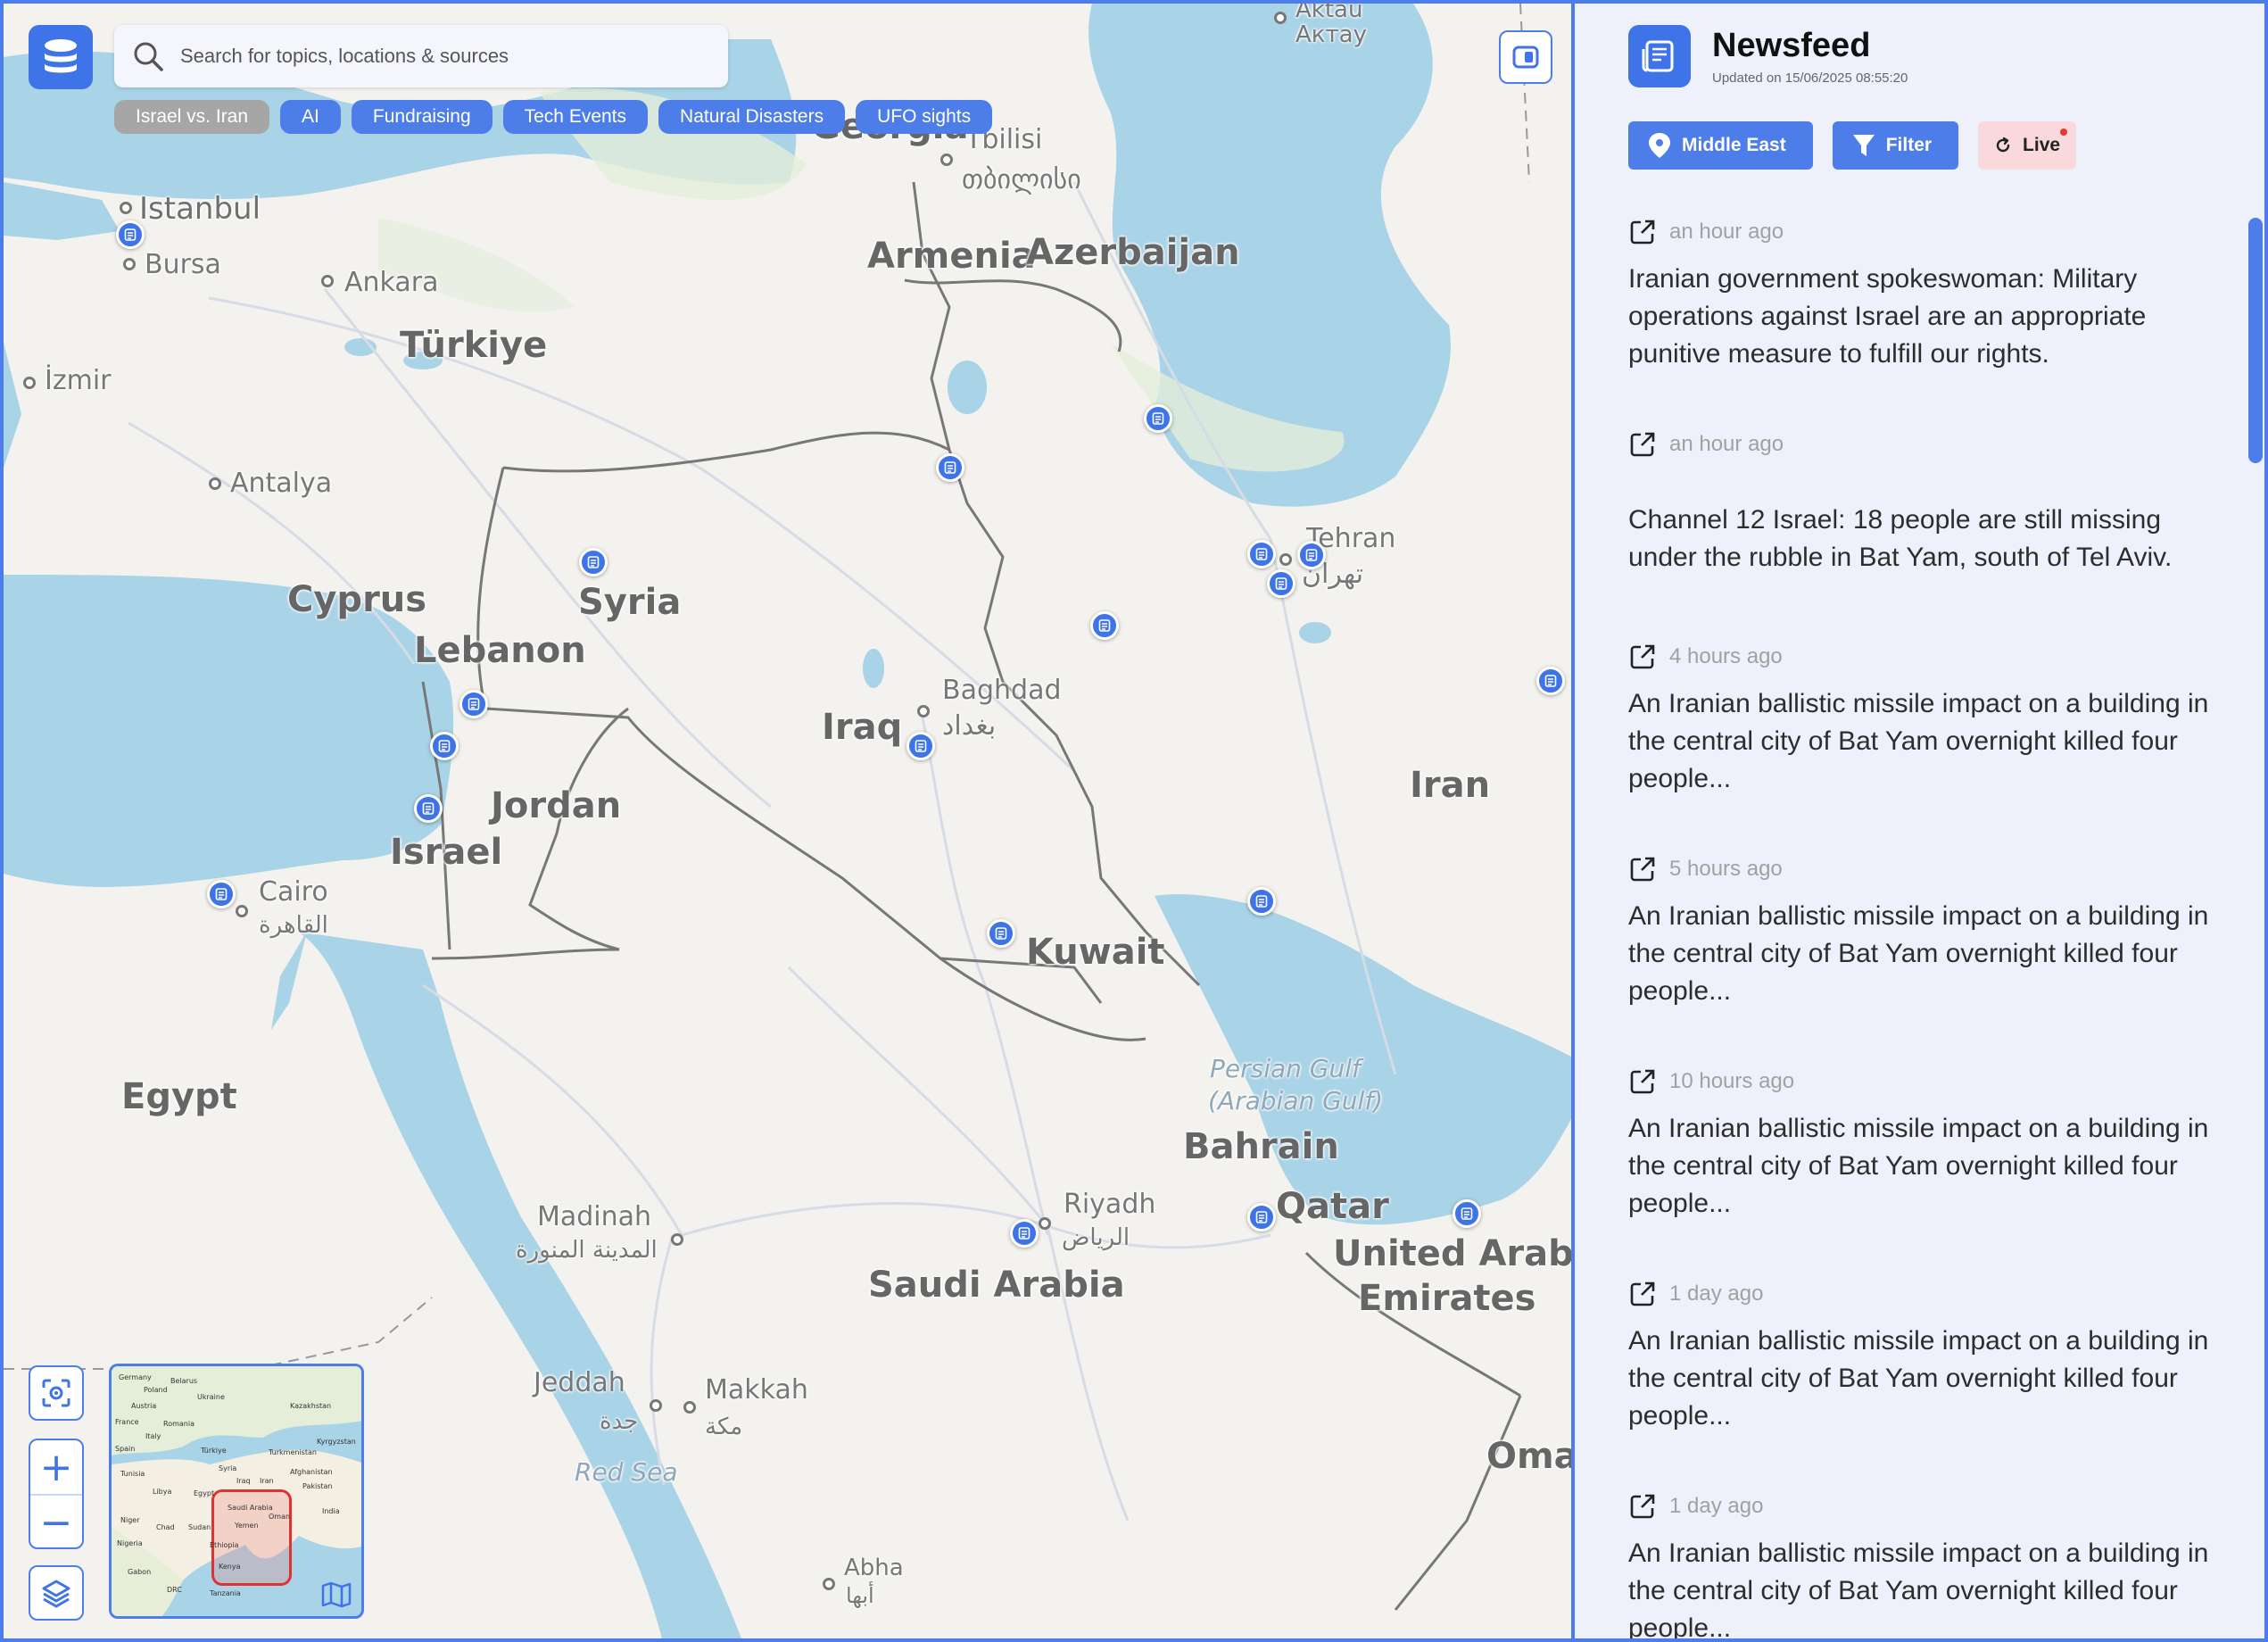 The height and width of the screenshot is (1642, 2268). Describe the element at coordinates (1720, 145) in the screenshot. I see `region-button: Middle East` at that location.